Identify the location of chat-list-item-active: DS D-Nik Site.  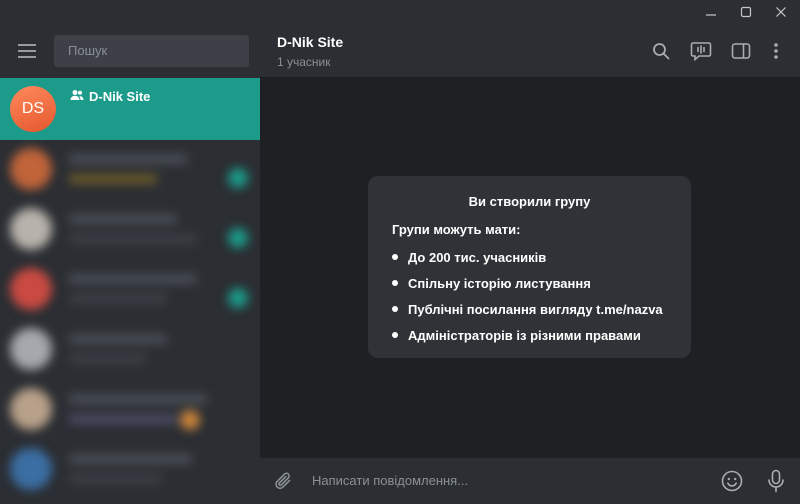
(130, 109).